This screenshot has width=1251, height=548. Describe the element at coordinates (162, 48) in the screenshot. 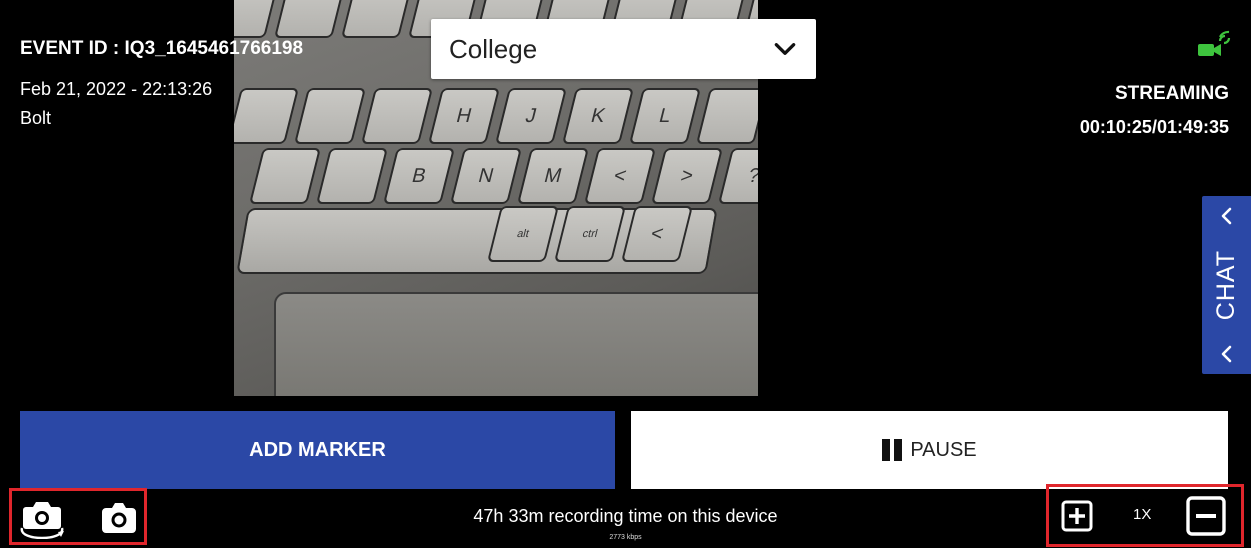

I see `event-id: EVENT ID : IQ3_1645461766198` at that location.